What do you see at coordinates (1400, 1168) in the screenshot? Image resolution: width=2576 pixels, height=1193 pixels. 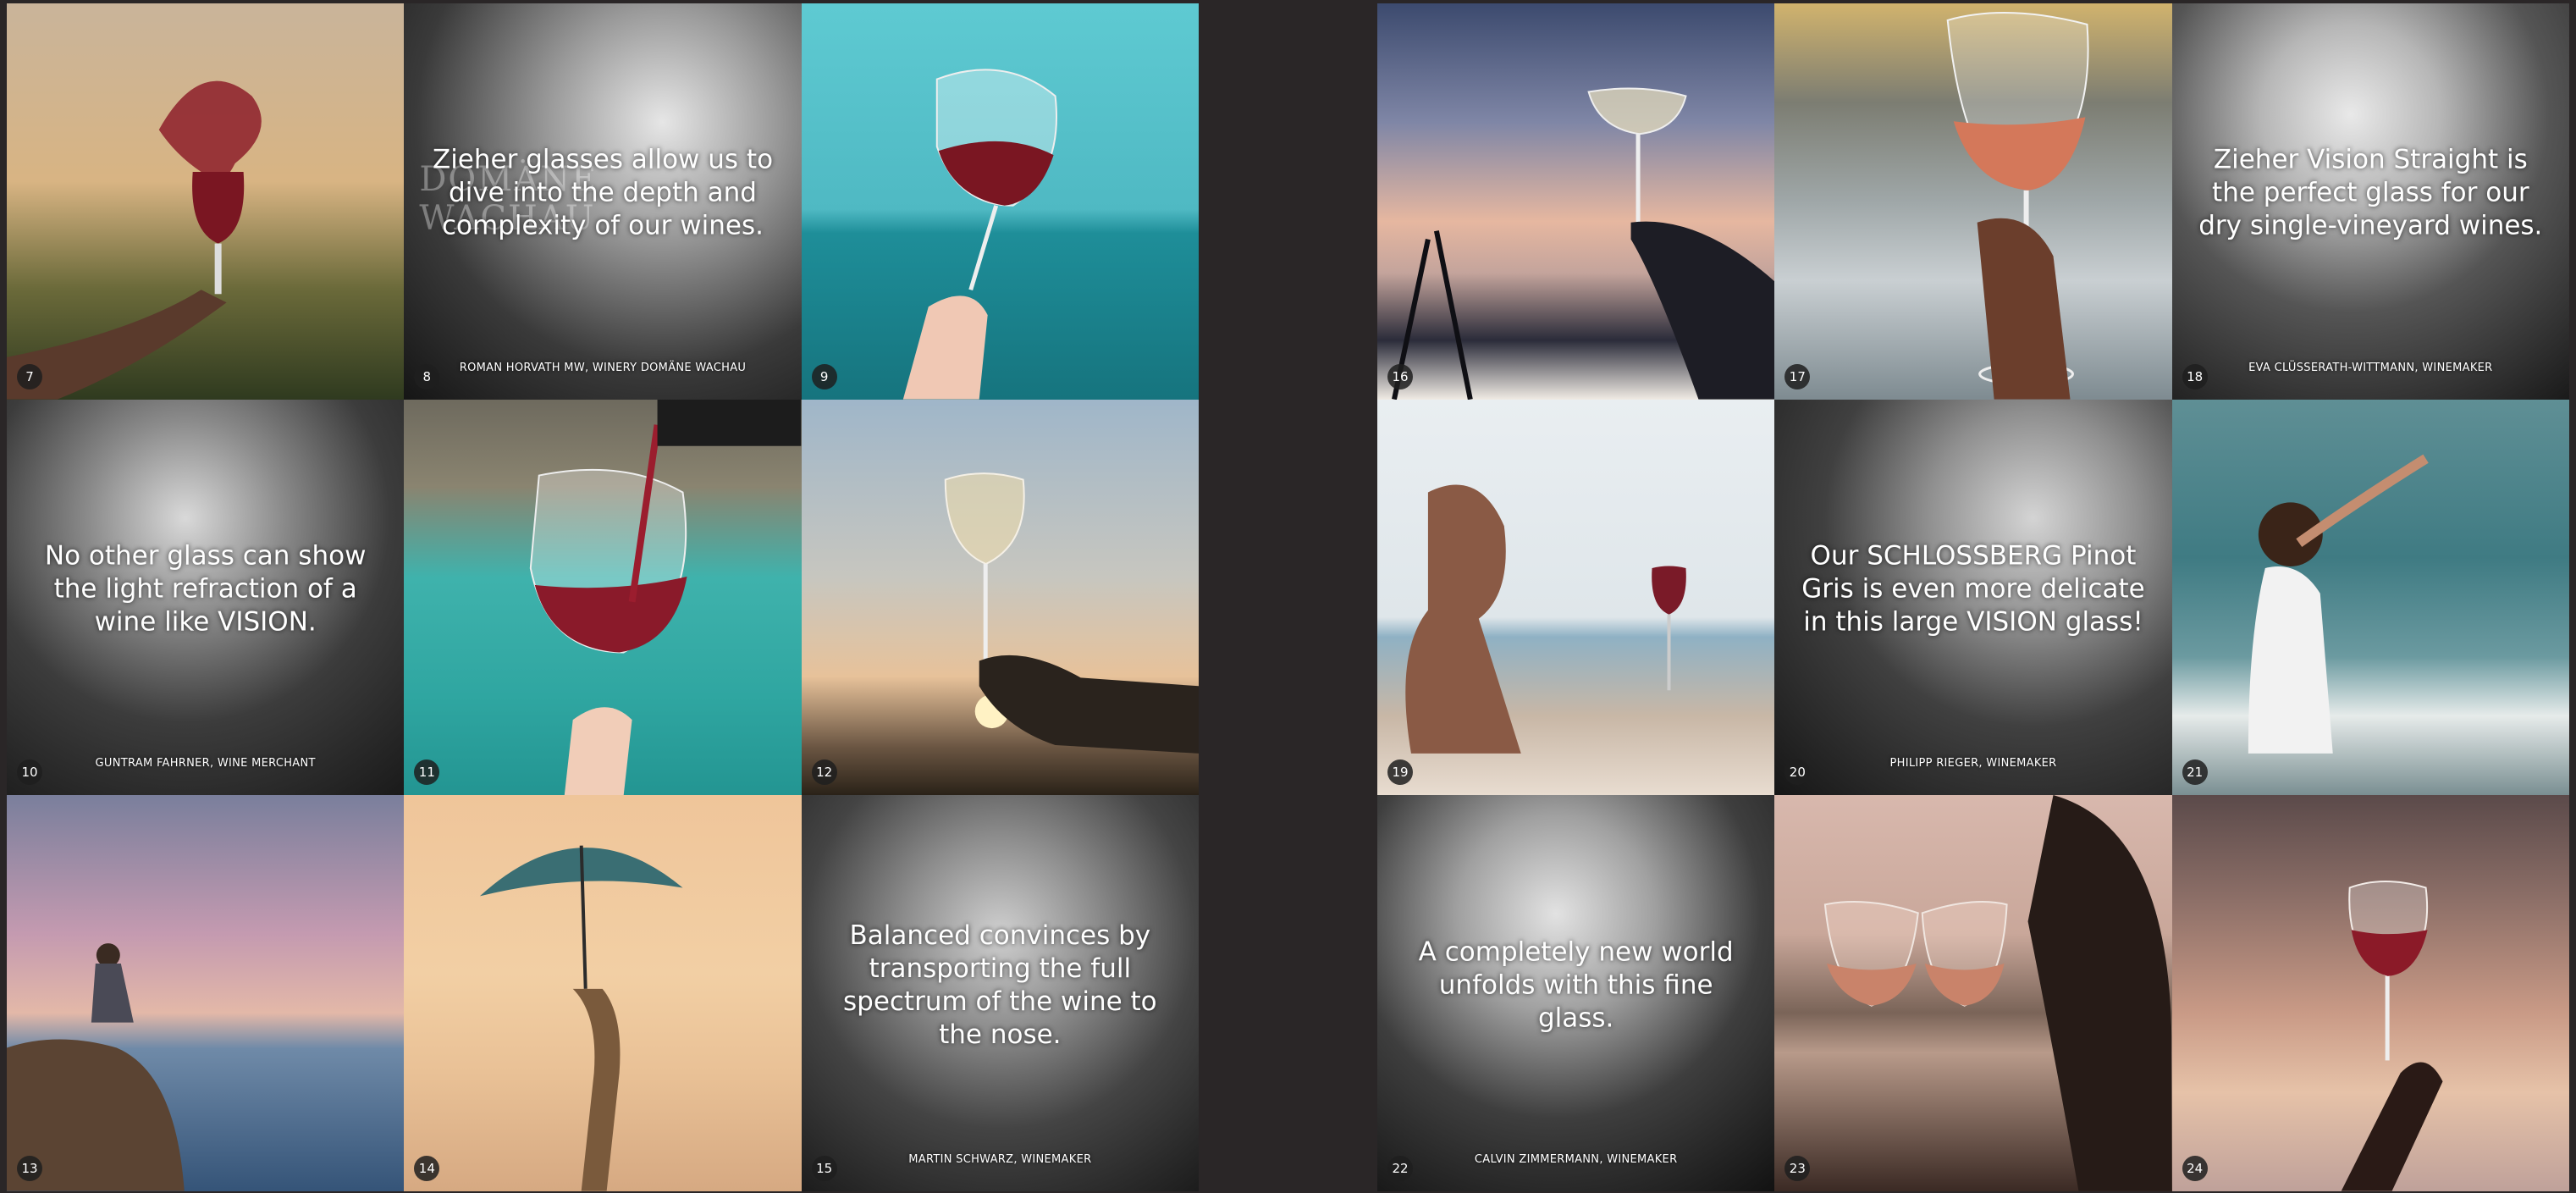 I see `page-number-badge: 22` at bounding box center [1400, 1168].